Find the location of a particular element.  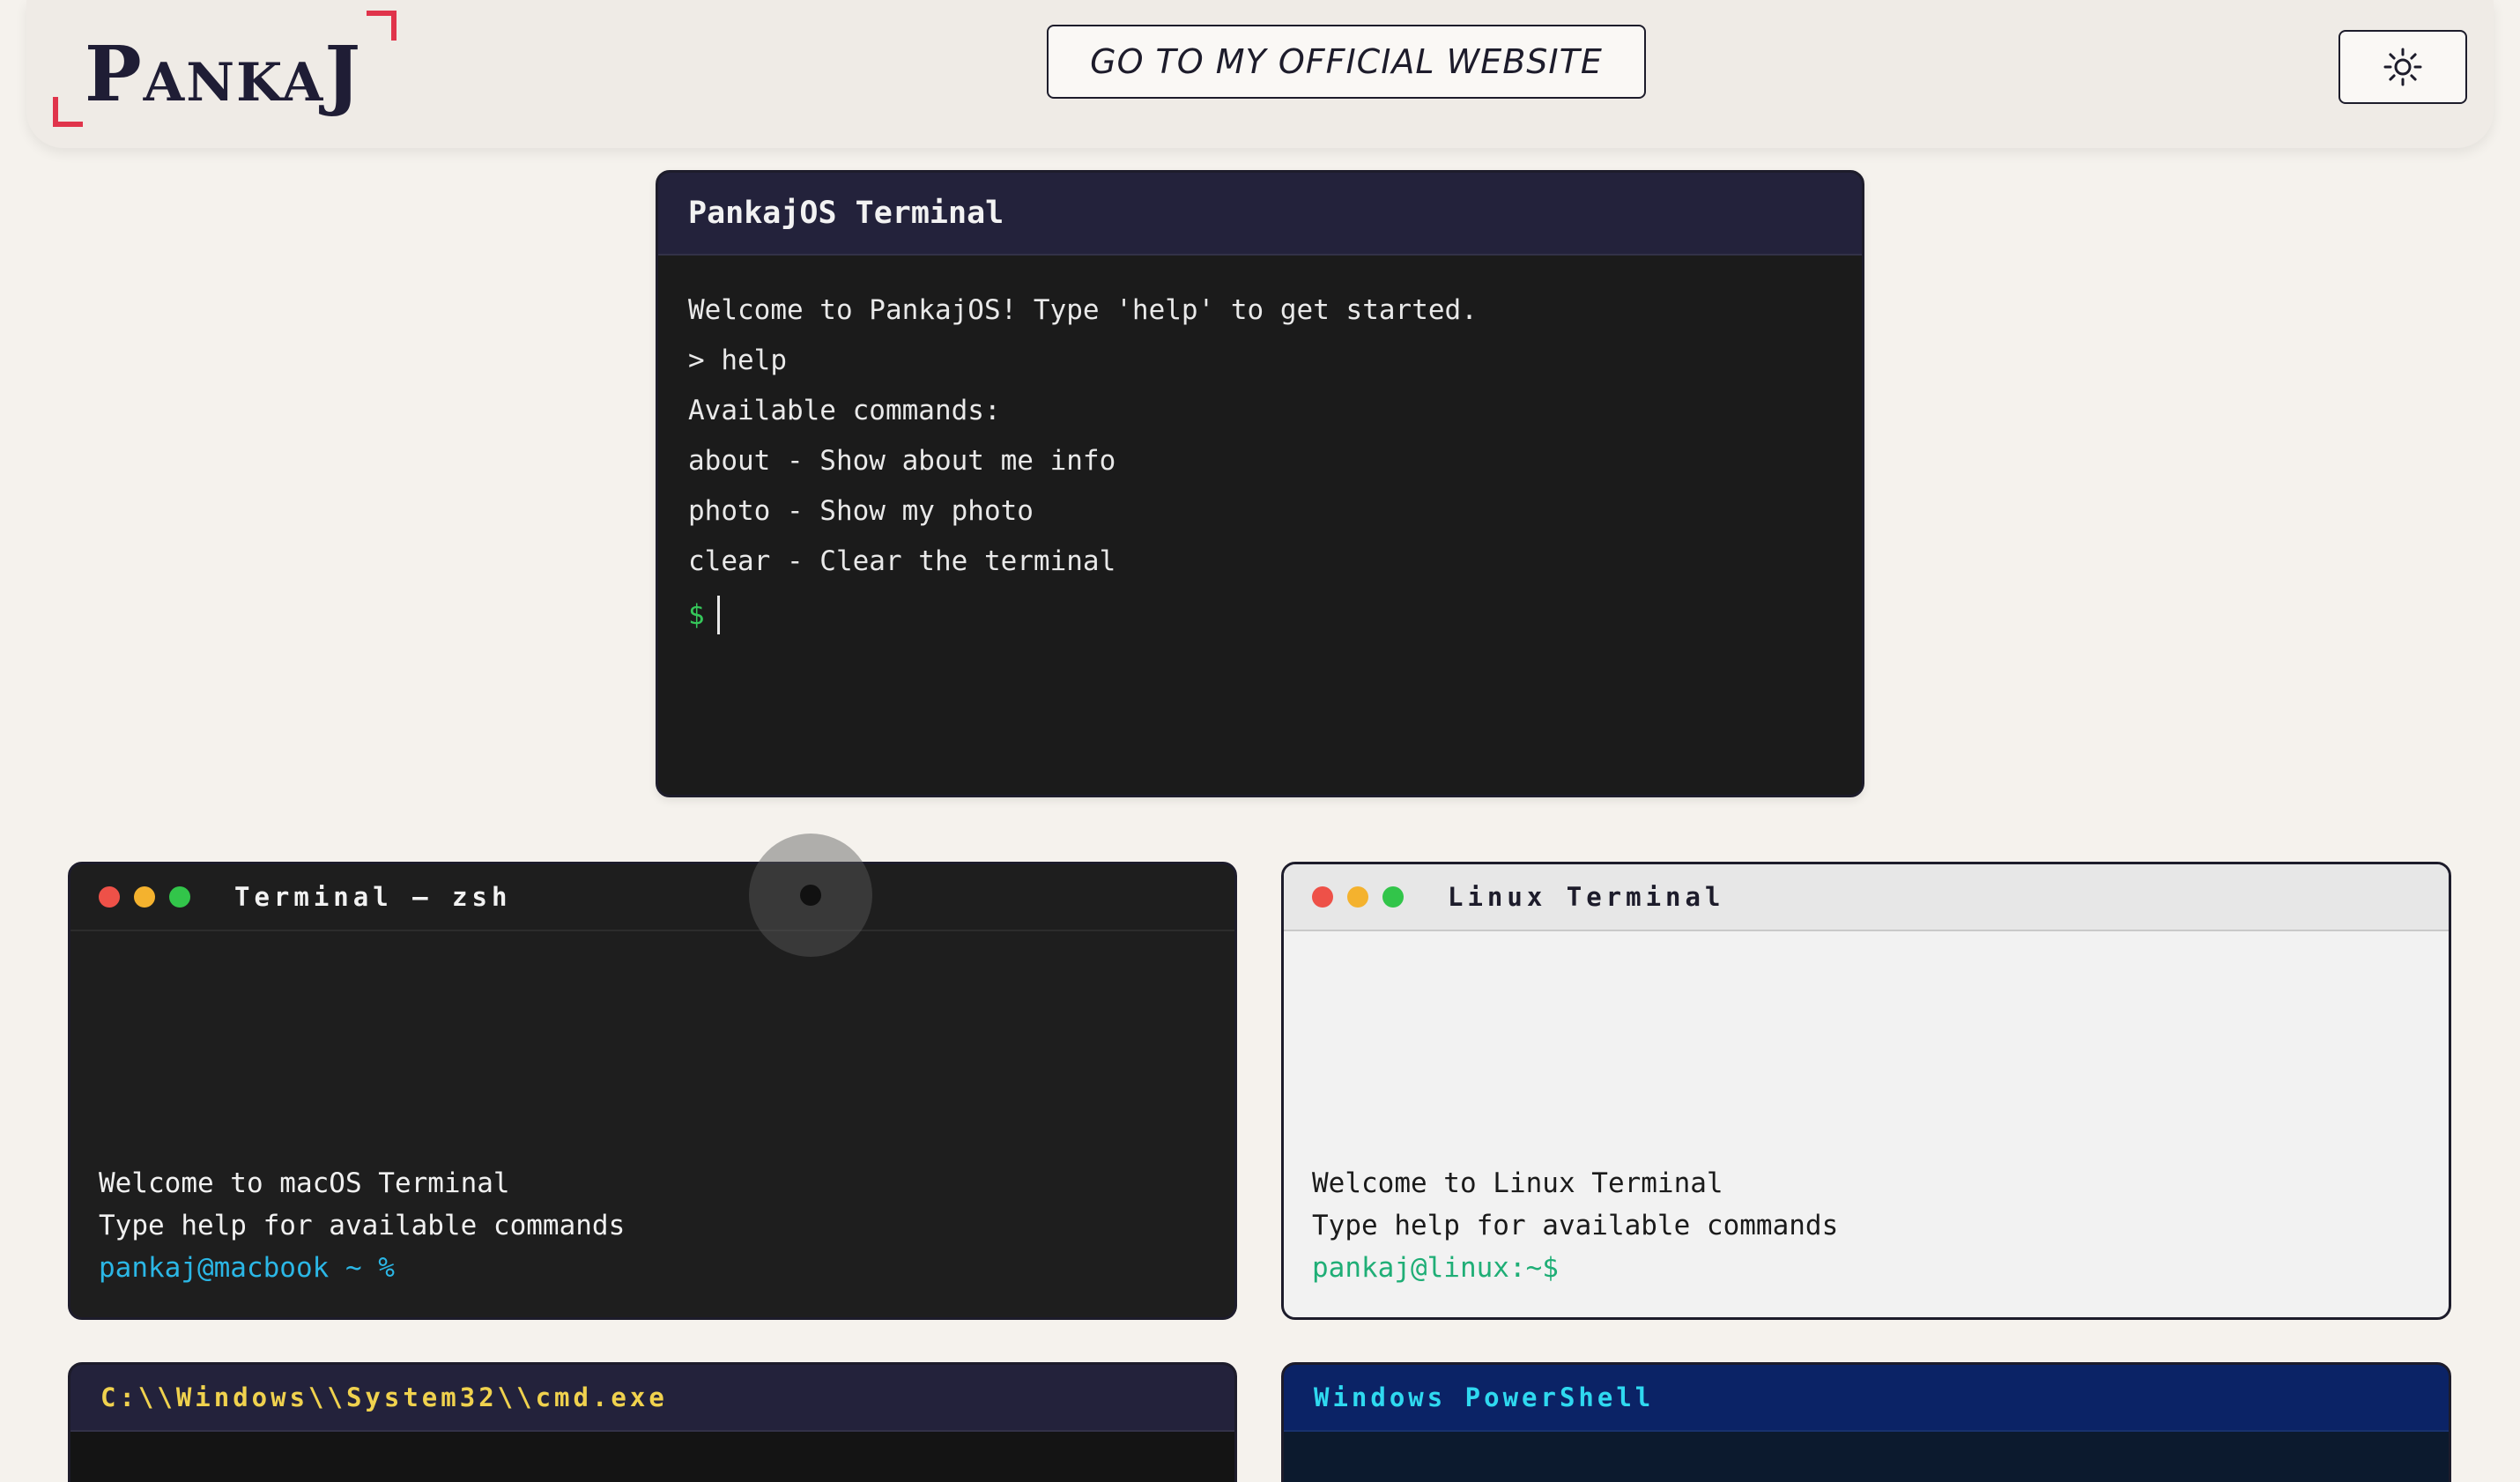

terminal-title: PankajOS Terminal is located at coordinates (846, 213).